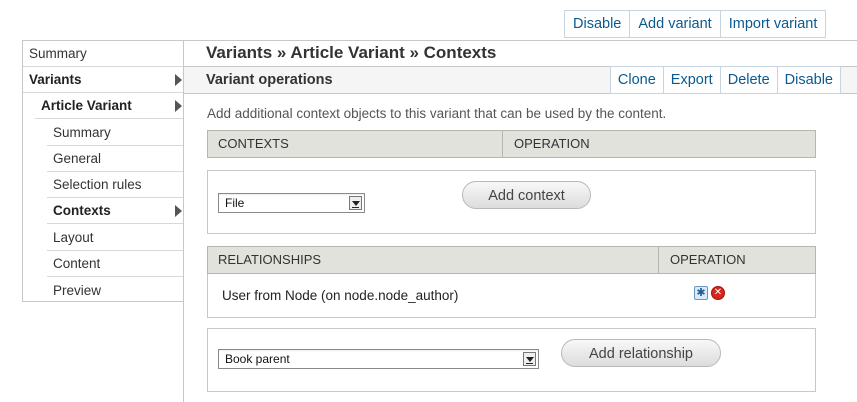 This screenshot has width=857, height=402. Describe the element at coordinates (77, 290) in the screenshot. I see `sidebar-item-label: Preview` at that location.